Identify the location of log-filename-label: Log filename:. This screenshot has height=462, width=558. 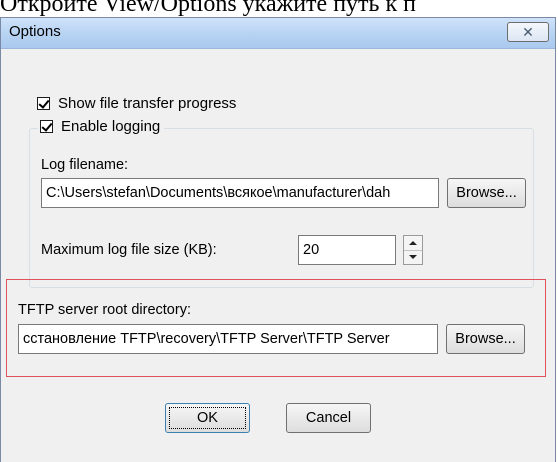
(85, 165).